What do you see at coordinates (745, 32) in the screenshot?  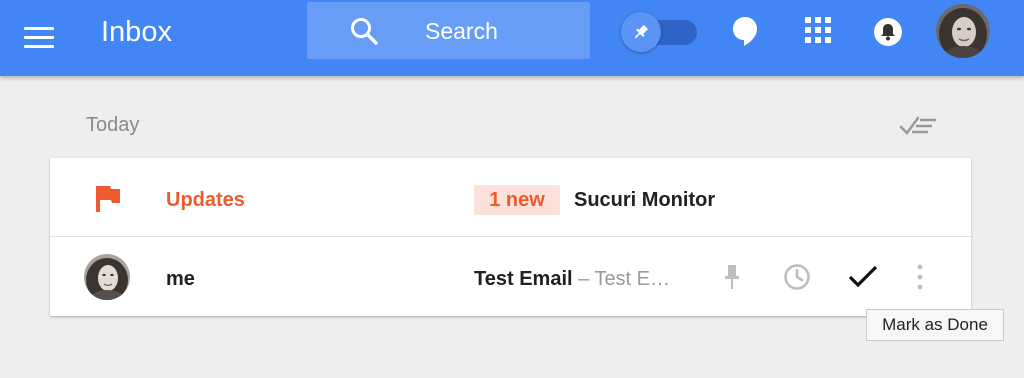 I see `hangouts-icon` at bounding box center [745, 32].